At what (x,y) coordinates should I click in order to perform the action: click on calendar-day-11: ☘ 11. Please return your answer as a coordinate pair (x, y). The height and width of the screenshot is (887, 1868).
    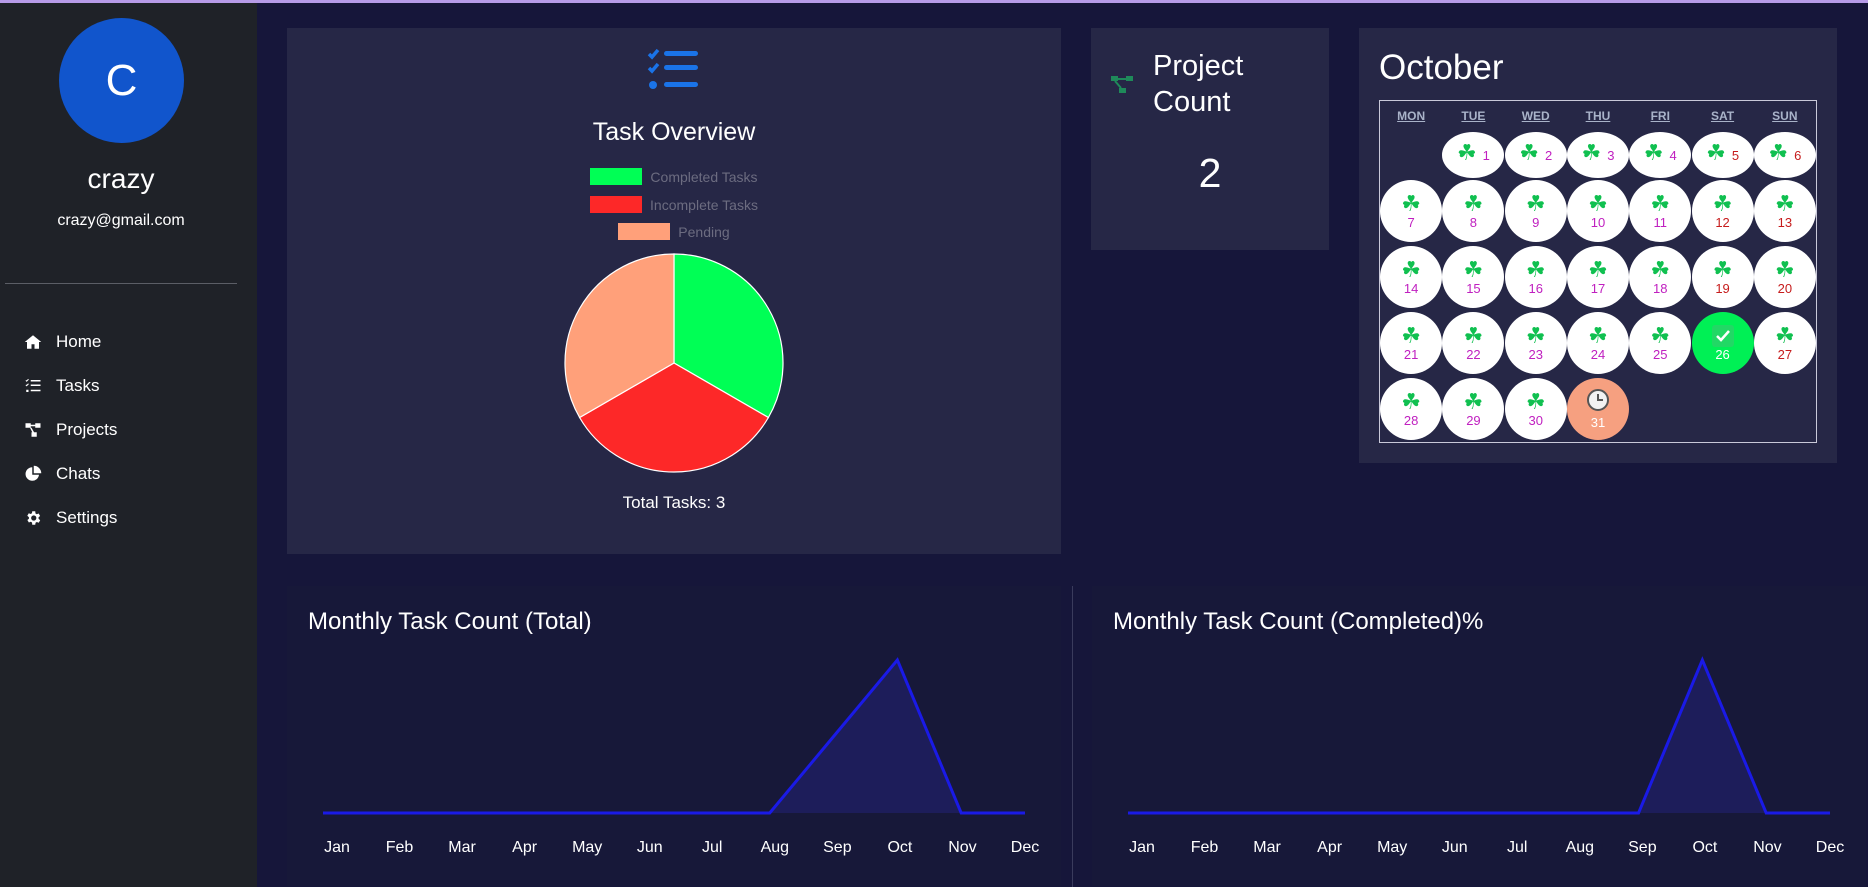
    Looking at the image, I should click on (1660, 211).